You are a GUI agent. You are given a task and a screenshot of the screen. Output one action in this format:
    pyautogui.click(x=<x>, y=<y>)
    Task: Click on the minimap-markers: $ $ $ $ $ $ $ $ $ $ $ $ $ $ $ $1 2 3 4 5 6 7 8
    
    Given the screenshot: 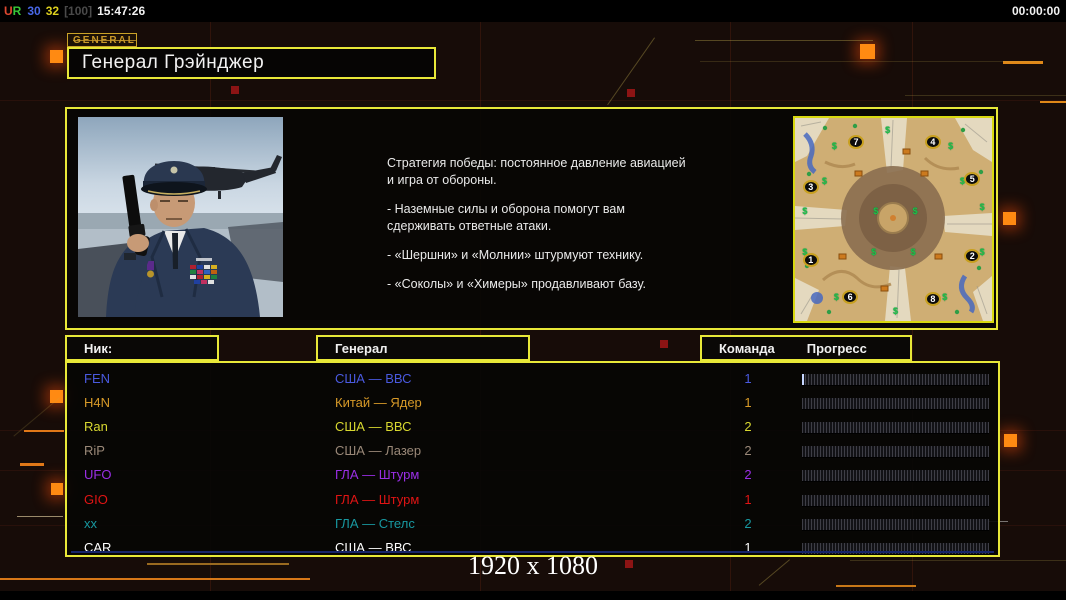 What is the action you would take?
    pyautogui.click(x=893, y=219)
    